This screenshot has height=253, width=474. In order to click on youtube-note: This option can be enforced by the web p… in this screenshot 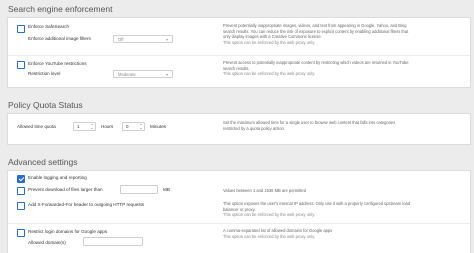, I will do `click(269, 74)`.